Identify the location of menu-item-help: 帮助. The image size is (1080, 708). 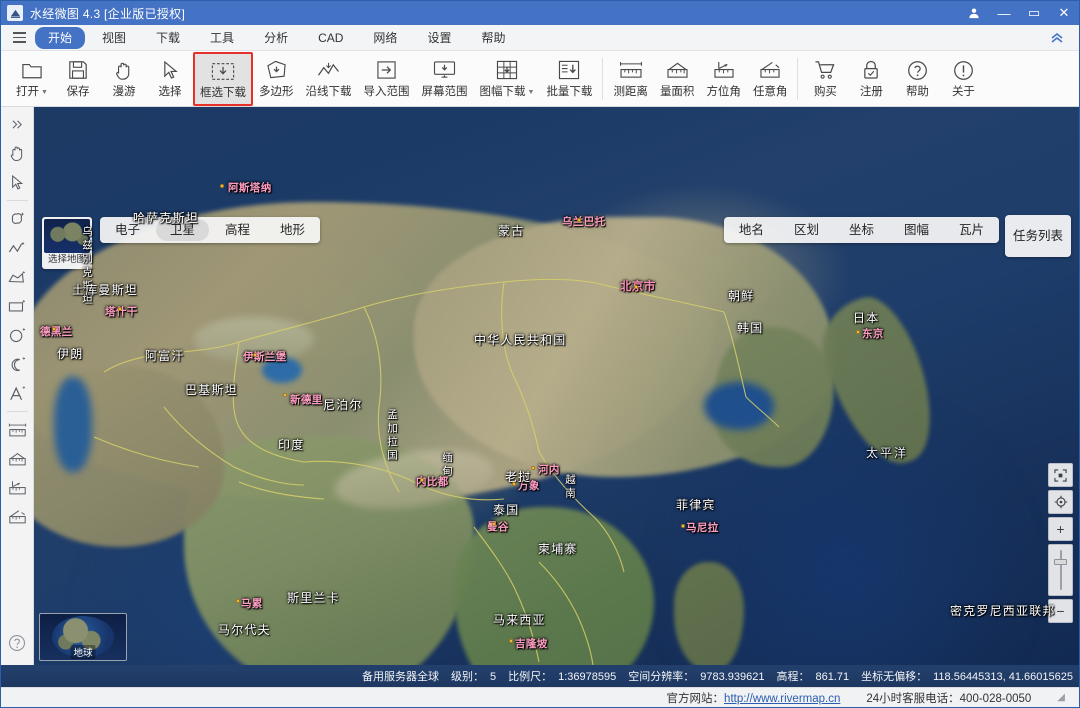
(493, 38).